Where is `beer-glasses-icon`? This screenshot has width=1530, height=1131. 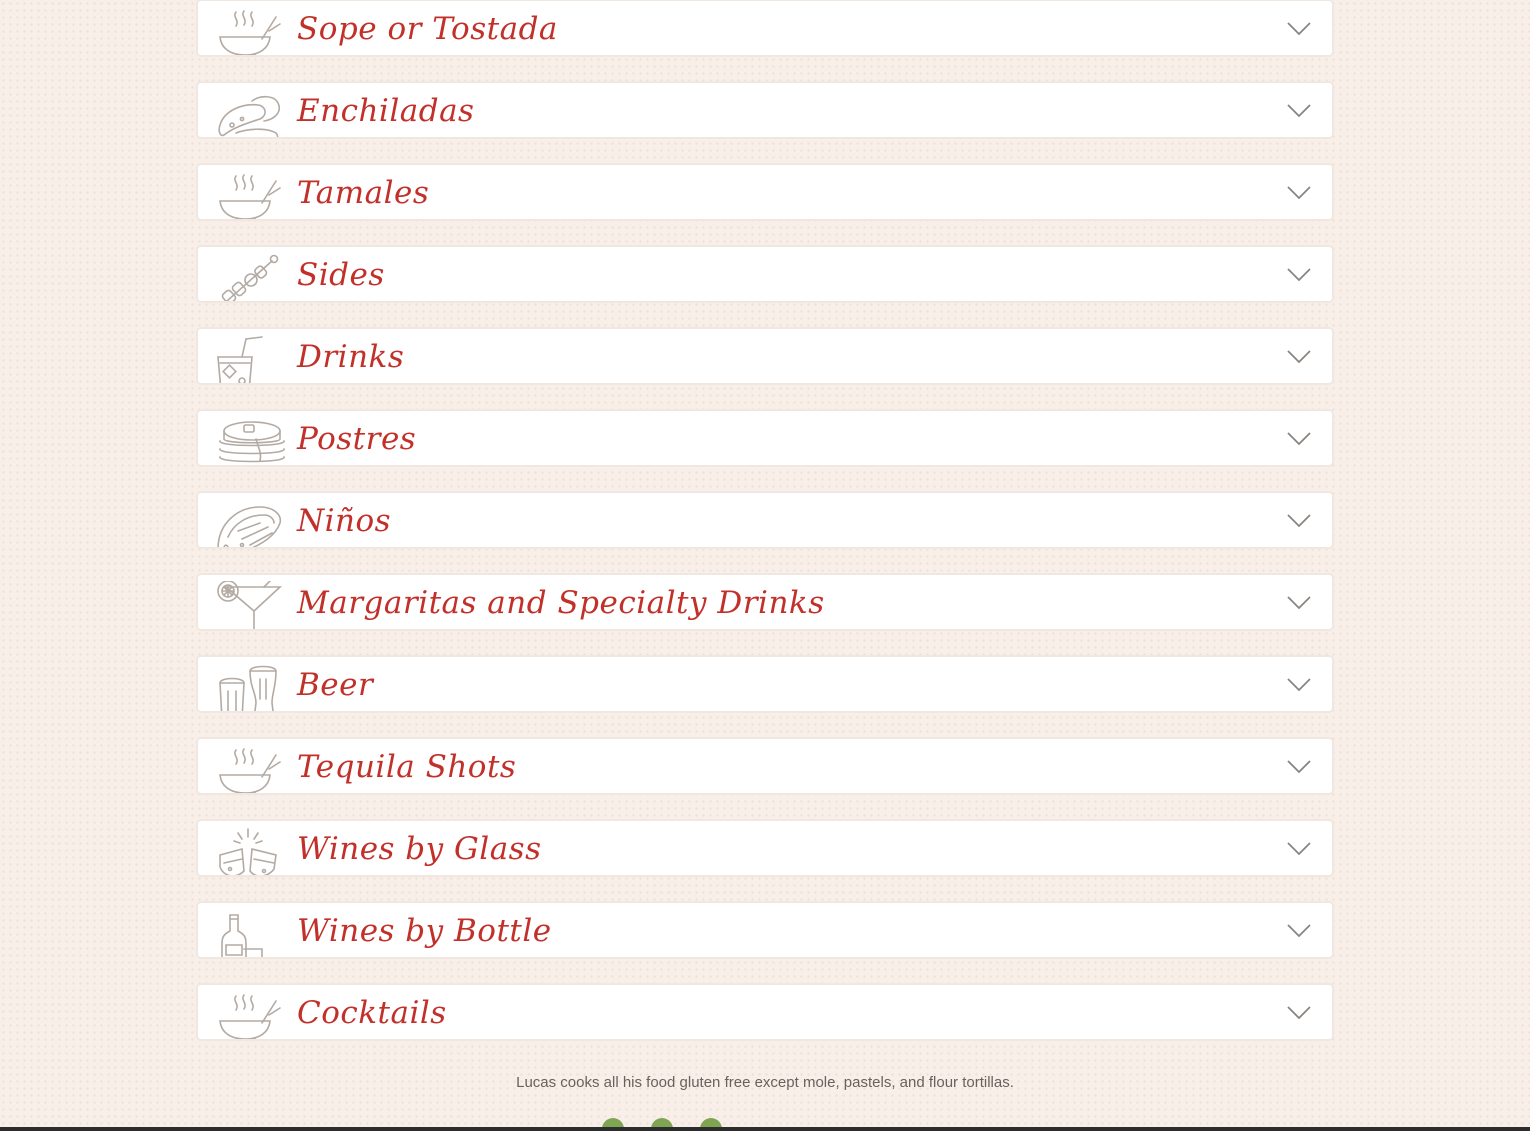
beer-glasses-icon is located at coordinates (252, 687).